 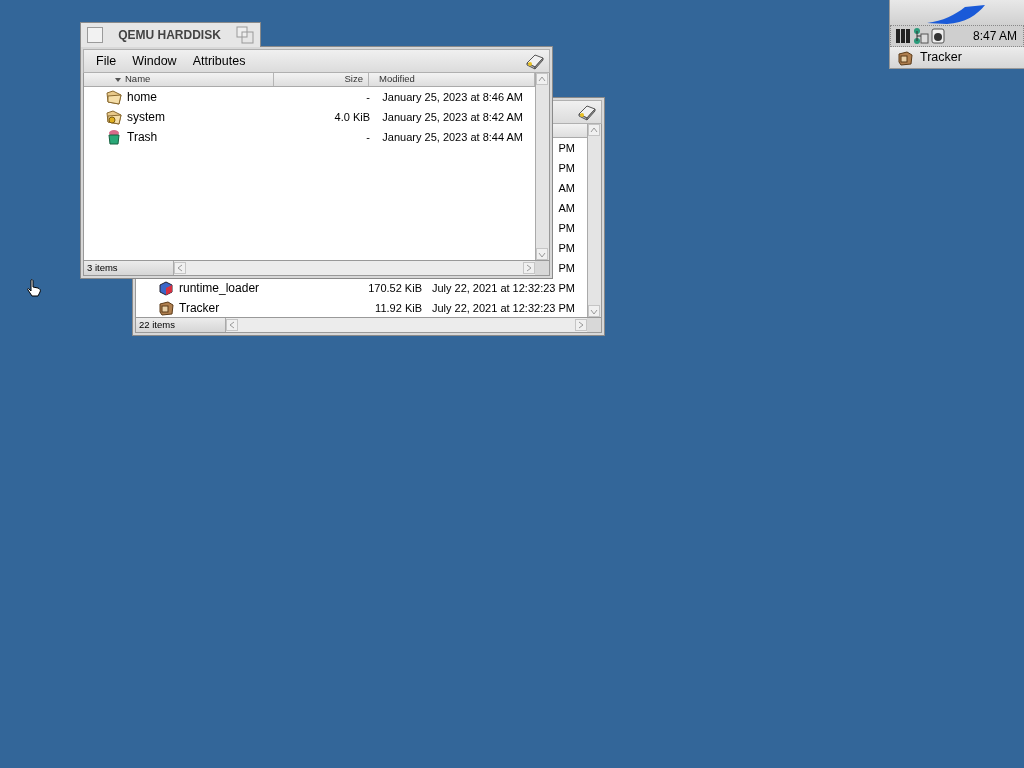 I want to click on file-row: Tracker 11.92 KiB July 22, 2021 at 12:32:23 PM, so click(x=361, y=307).